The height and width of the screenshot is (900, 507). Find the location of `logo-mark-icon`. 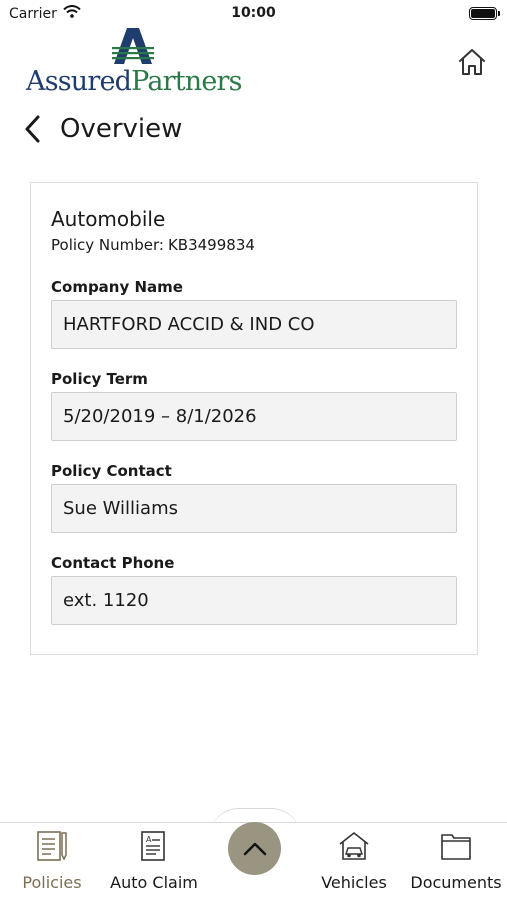

logo-mark-icon is located at coordinates (133, 46).